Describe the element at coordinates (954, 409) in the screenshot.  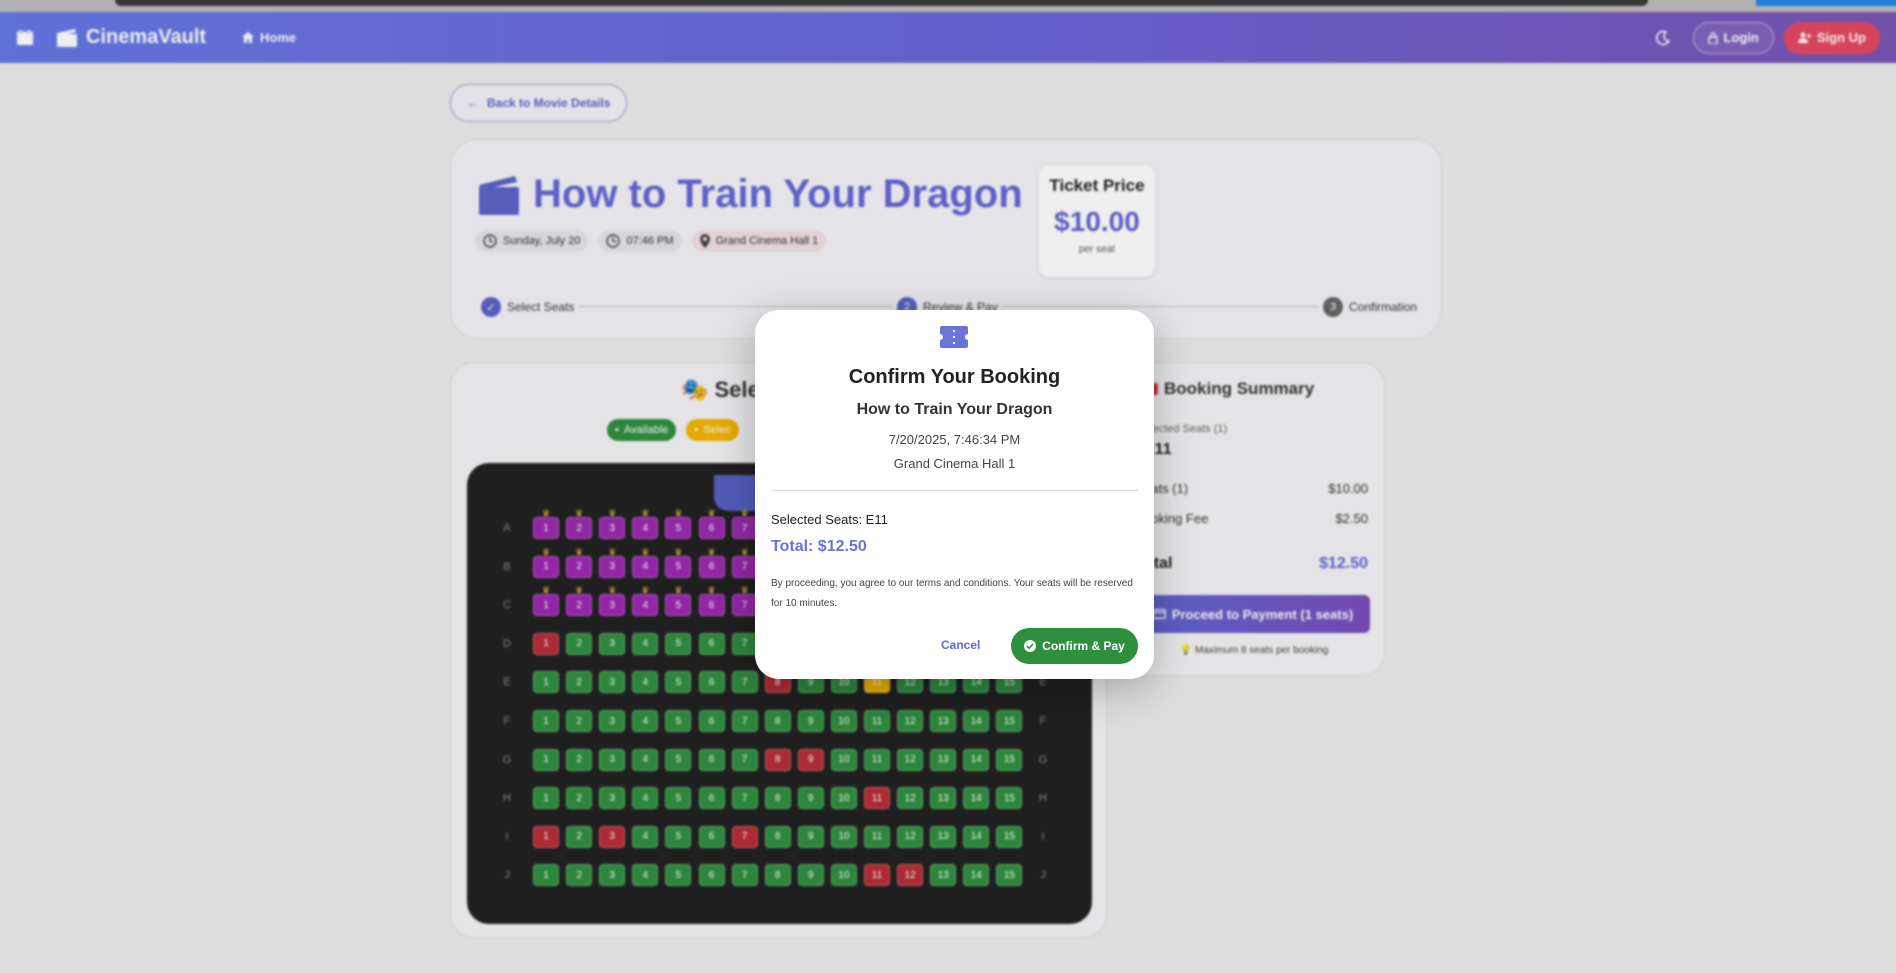
I see `modal-movie-title: How to Train Your Dragon` at that location.